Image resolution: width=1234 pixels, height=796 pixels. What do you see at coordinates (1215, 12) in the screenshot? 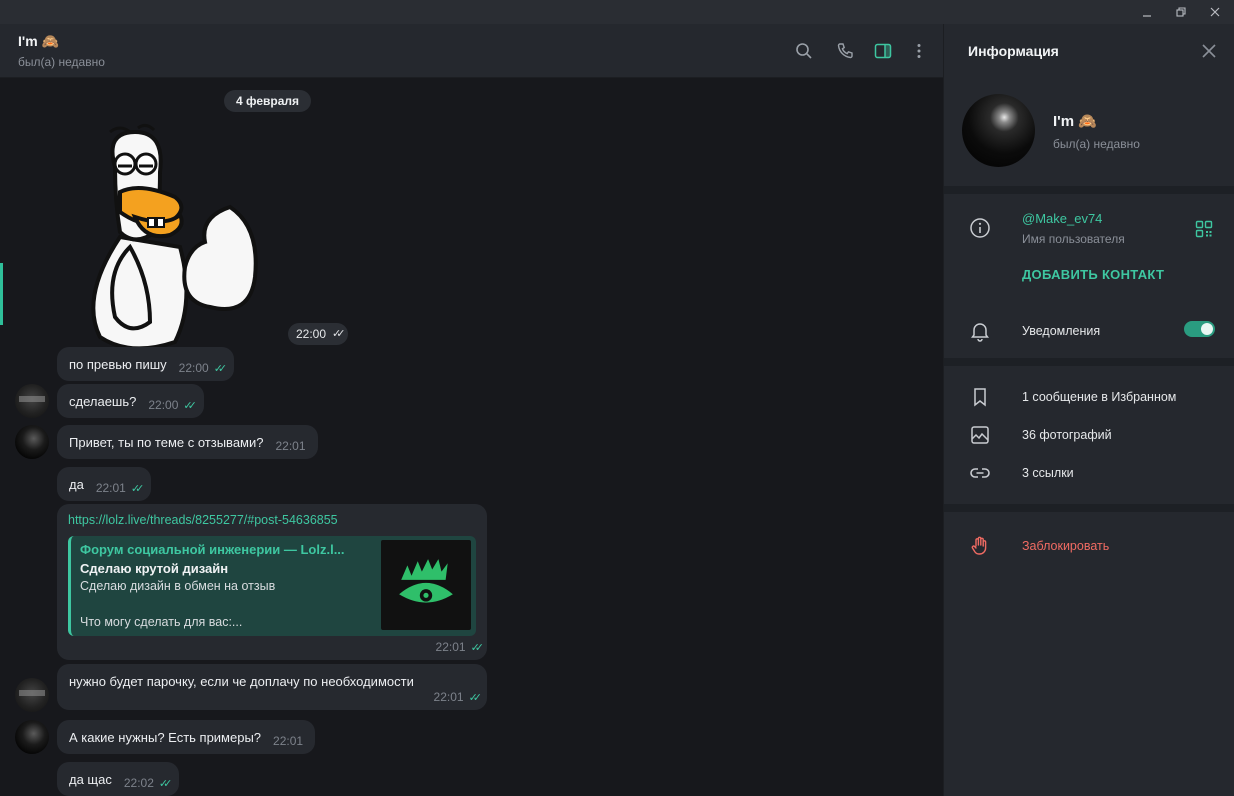
I see `close-window-icon` at bounding box center [1215, 12].